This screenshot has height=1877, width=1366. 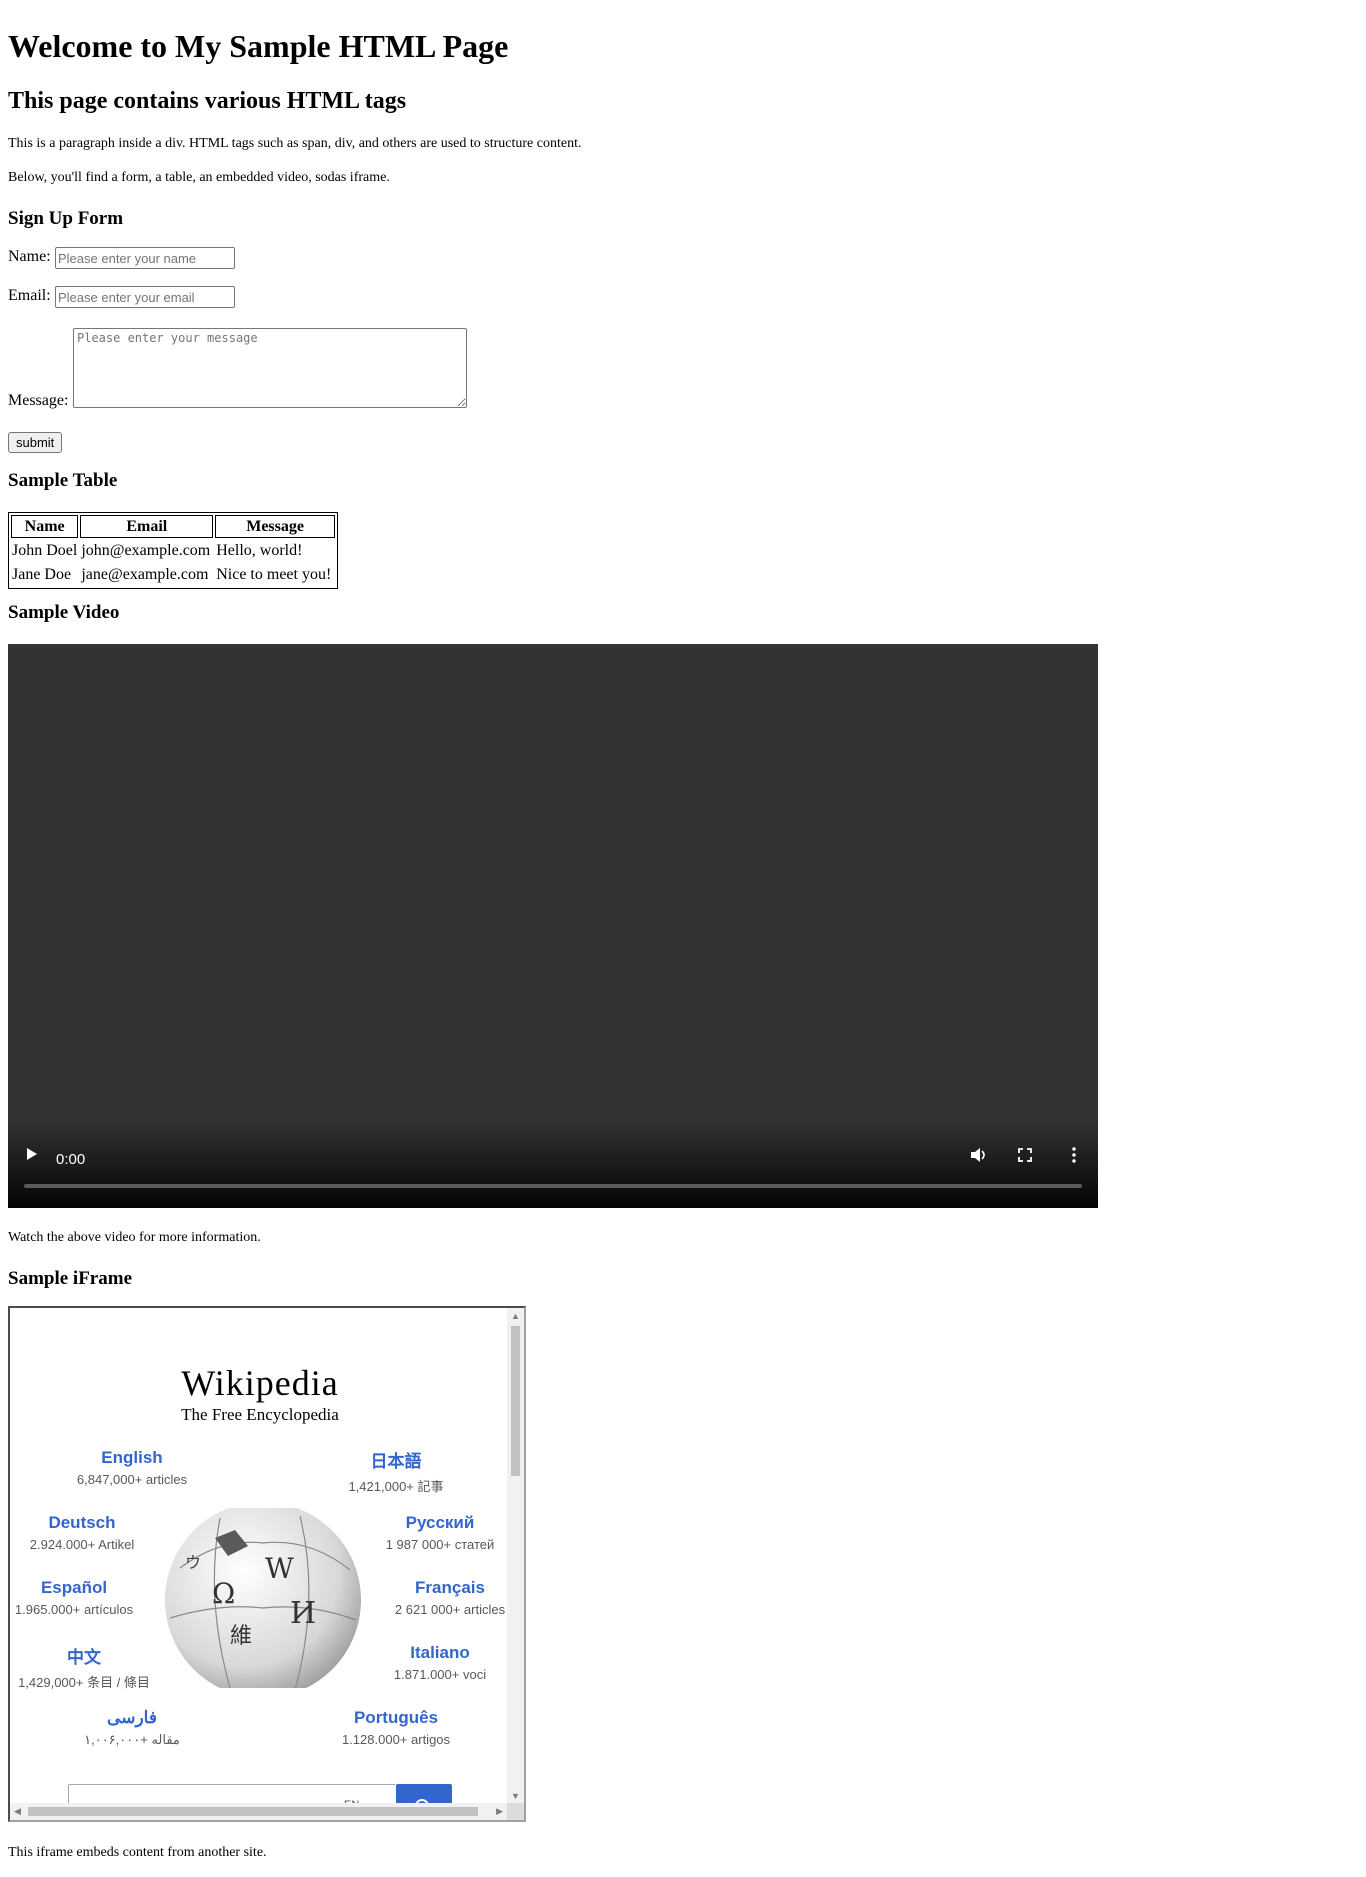 What do you see at coordinates (45, 526) in the screenshot?
I see `column-header: Name` at bounding box center [45, 526].